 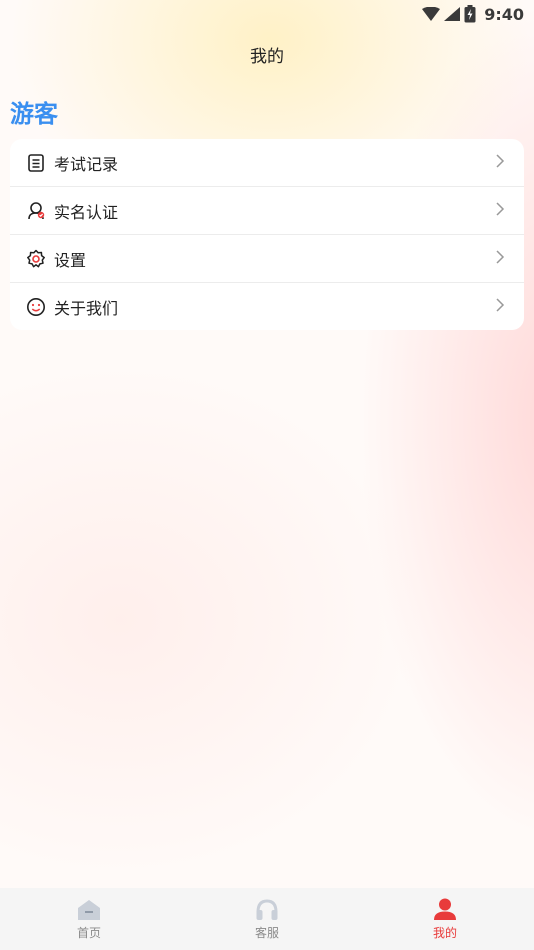 What do you see at coordinates (267, 909) in the screenshot?
I see `headset-icon` at bounding box center [267, 909].